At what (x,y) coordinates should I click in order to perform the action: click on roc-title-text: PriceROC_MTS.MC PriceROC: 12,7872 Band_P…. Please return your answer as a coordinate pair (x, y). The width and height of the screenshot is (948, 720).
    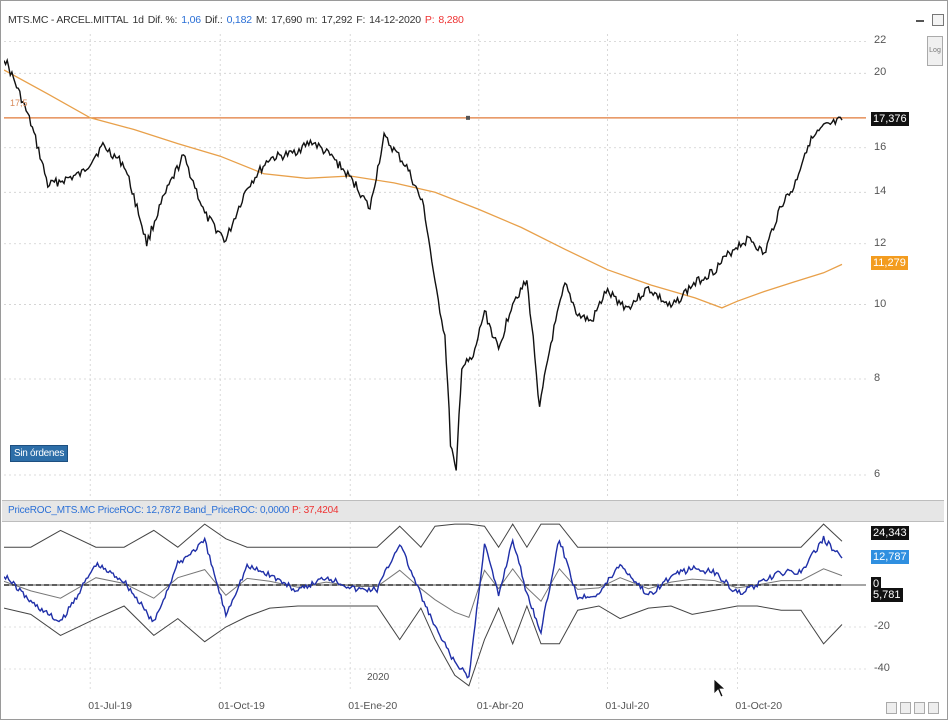
    Looking at the image, I should click on (149, 510).